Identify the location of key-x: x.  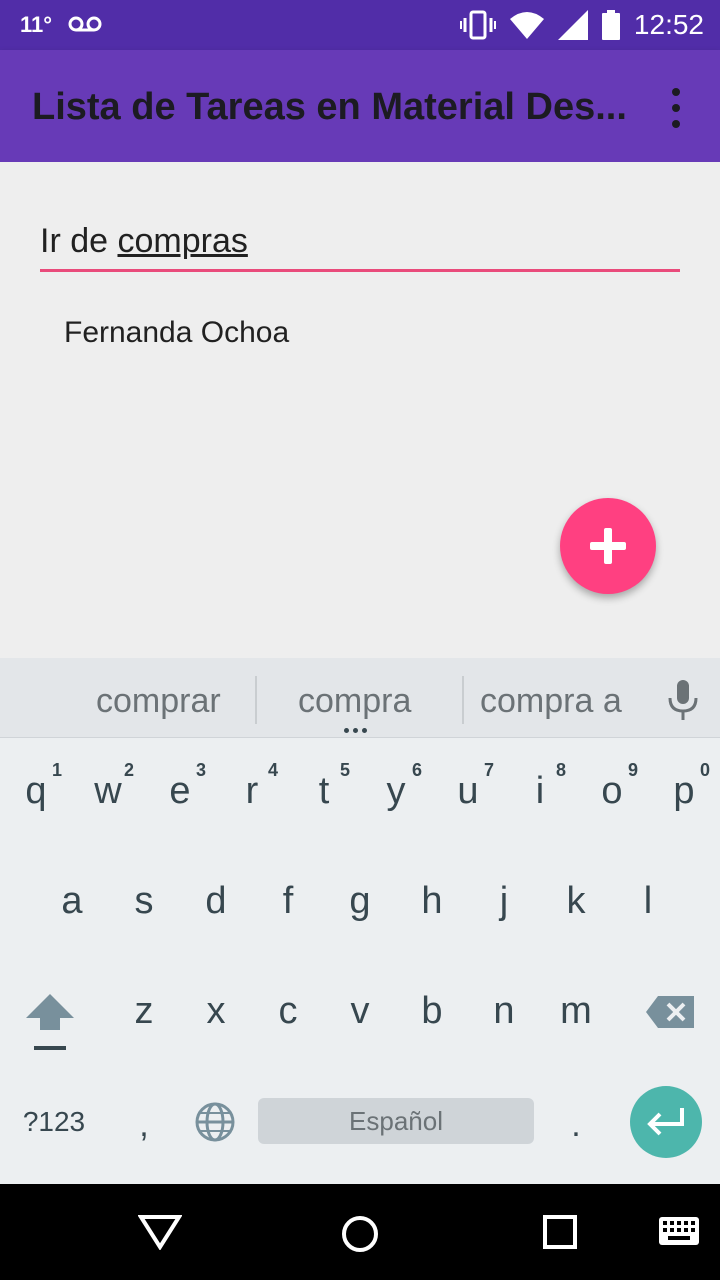
(216, 1011).